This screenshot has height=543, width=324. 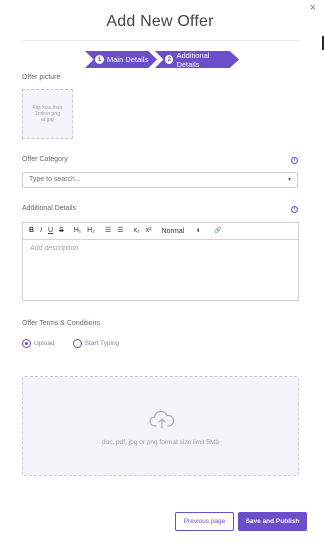 What do you see at coordinates (160, 21) in the screenshot?
I see `page-title: Add New Offer` at bounding box center [160, 21].